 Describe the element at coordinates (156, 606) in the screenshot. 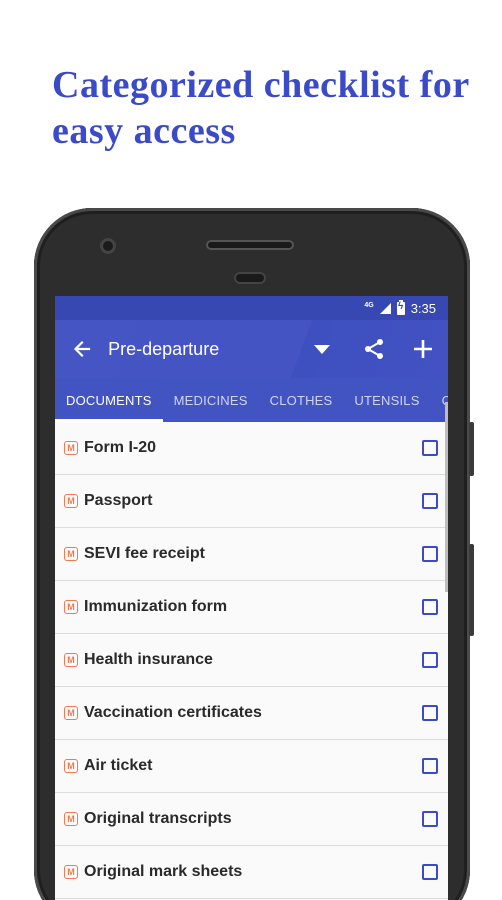

I see `item-label: Immunization form` at that location.